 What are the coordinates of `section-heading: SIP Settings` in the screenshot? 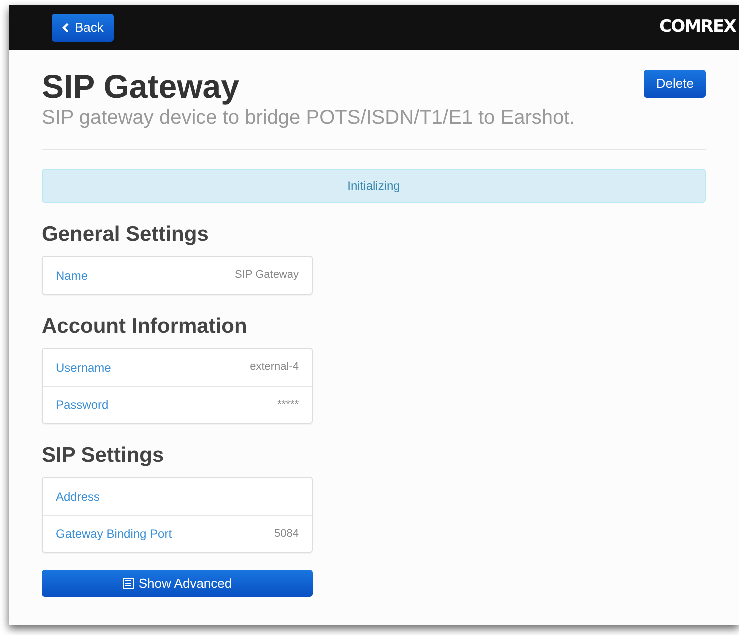 It's located at (104, 456).